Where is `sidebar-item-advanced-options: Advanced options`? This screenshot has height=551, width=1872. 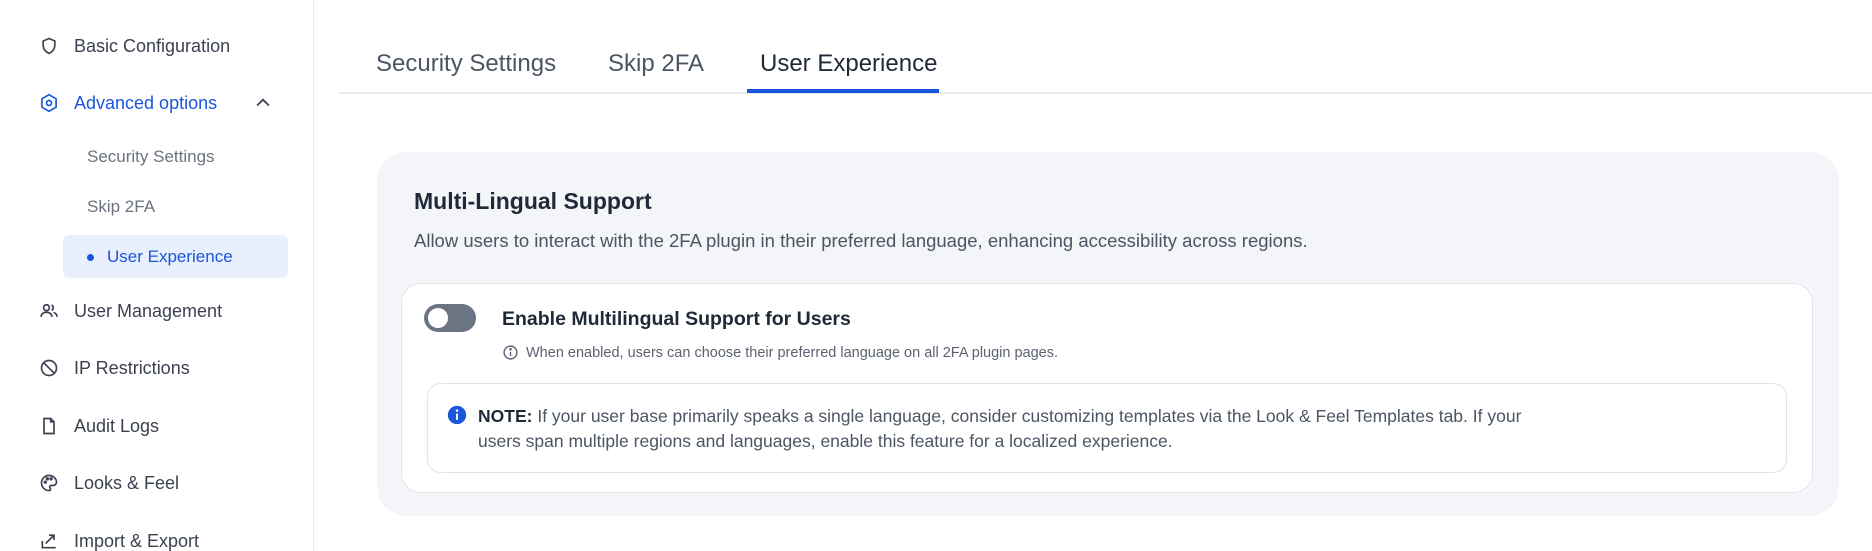 sidebar-item-advanced-options: Advanced options is located at coordinates (127, 103).